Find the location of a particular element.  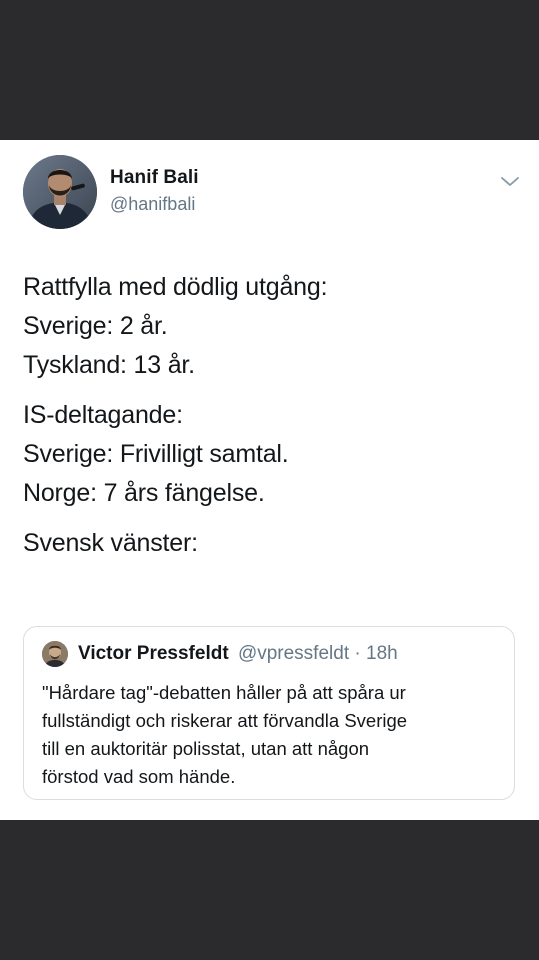

quoted-author-avatar is located at coordinates (55, 654).